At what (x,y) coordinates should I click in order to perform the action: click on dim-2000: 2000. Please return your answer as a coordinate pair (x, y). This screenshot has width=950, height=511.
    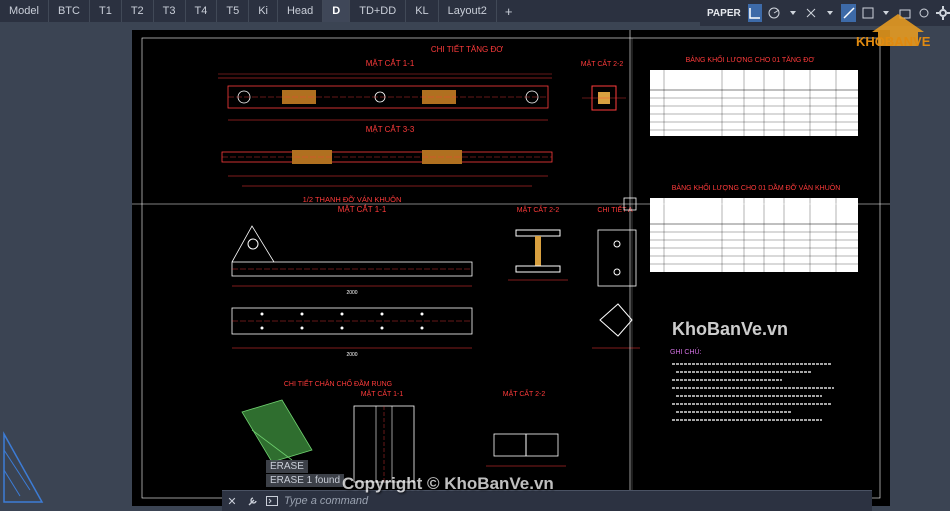
    Looking at the image, I should click on (351, 293).